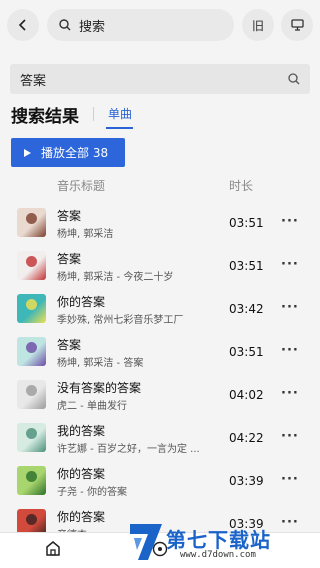  Describe the element at coordinates (218, 555) in the screenshot. I see `watermark-url: www.d7down.com` at that location.